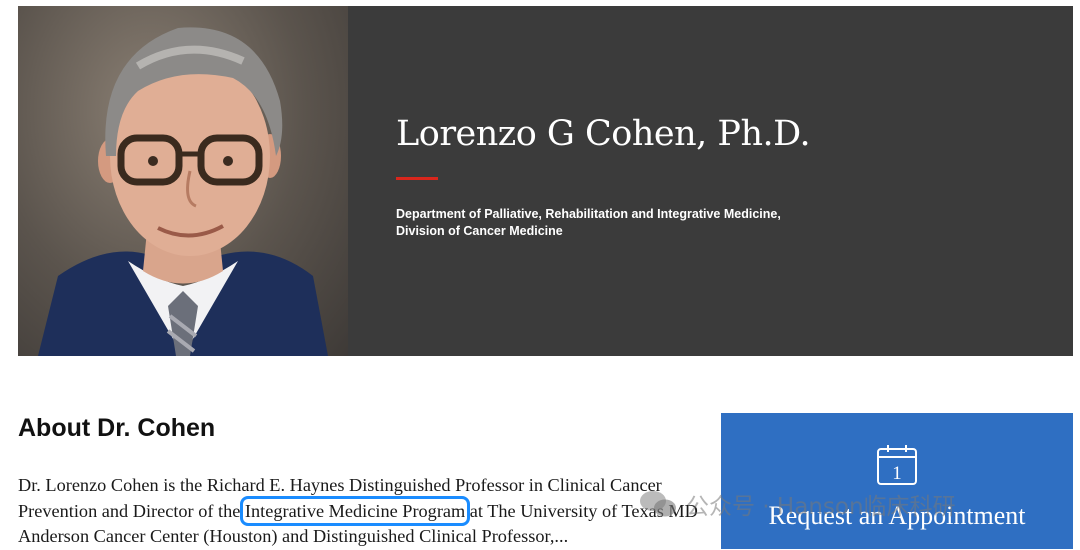 The image size is (1080, 550). I want to click on integrative-medicine-program-link: Integrative Medicine Program, so click(355, 510).